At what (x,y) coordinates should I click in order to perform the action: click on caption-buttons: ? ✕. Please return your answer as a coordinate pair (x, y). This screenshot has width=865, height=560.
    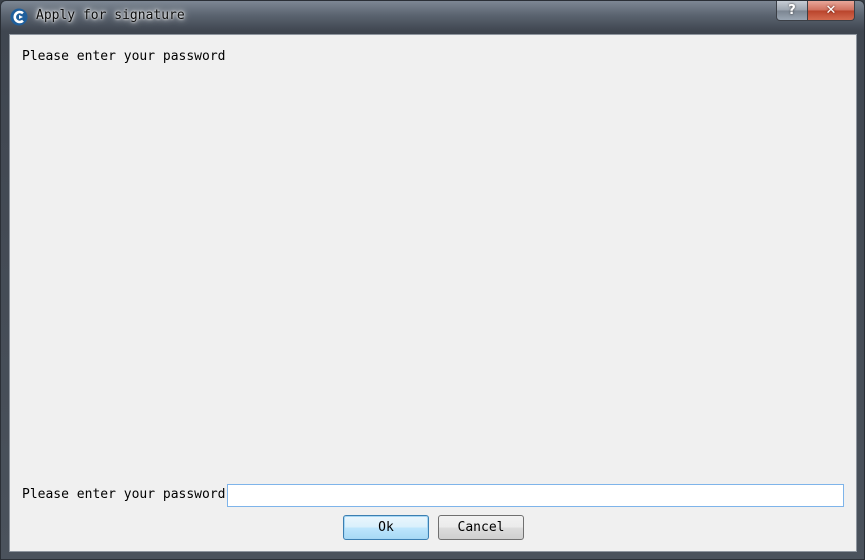
    Looking at the image, I should click on (815, 11).